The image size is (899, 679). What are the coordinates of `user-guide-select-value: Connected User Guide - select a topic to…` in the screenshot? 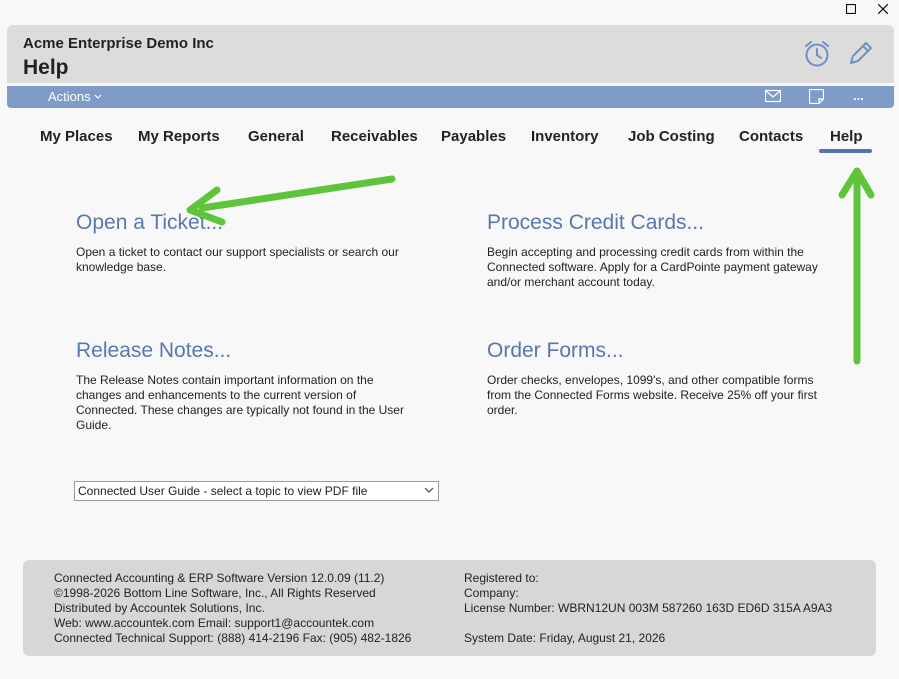 It's located at (223, 491).